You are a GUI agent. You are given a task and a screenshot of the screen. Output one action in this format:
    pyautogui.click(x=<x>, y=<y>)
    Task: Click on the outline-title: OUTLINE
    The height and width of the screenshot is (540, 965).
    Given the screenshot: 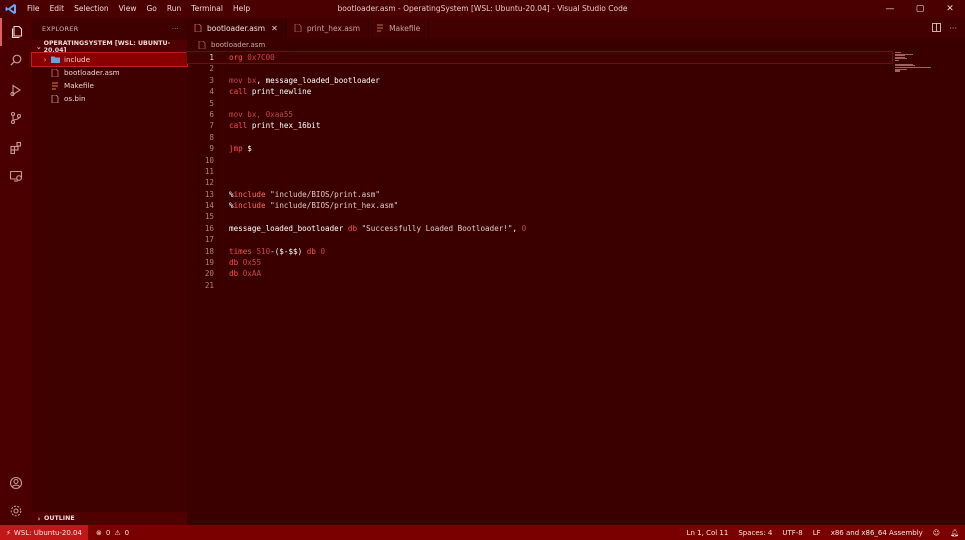 What is the action you would take?
    pyautogui.click(x=59, y=518)
    